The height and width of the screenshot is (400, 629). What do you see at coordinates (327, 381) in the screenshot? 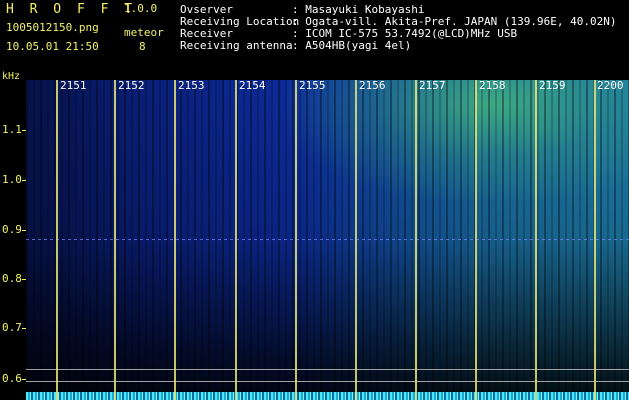
I see `band-line-lower` at bounding box center [327, 381].